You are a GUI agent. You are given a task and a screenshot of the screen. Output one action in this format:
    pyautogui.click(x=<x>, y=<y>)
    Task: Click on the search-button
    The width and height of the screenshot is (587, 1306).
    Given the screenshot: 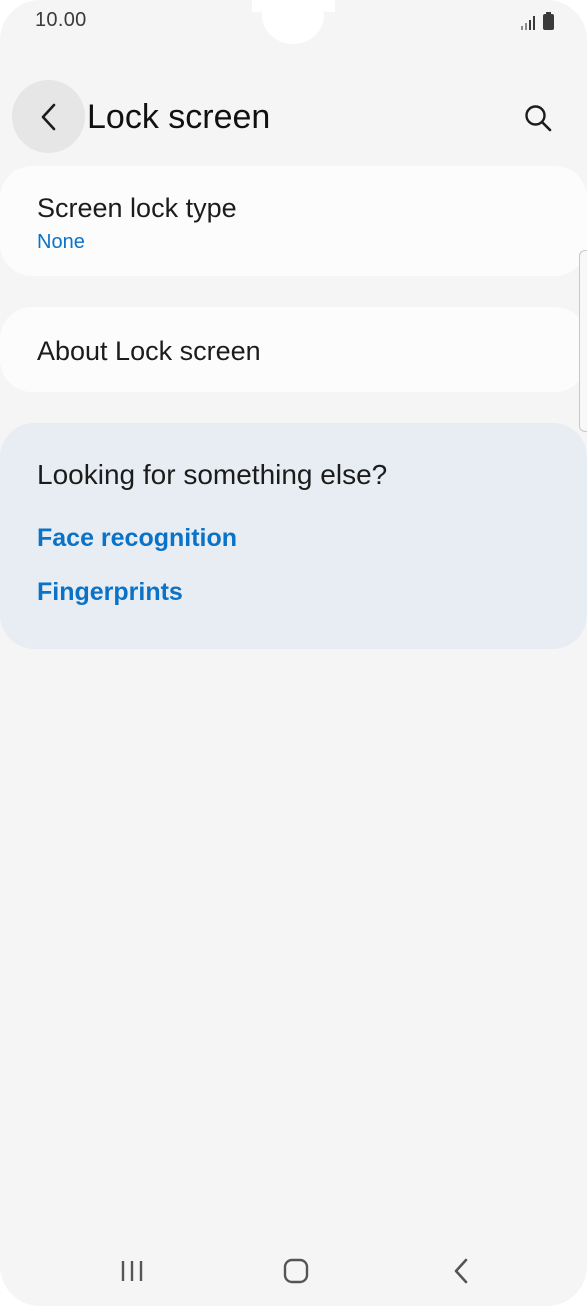 What is the action you would take?
    pyautogui.click(x=538, y=118)
    